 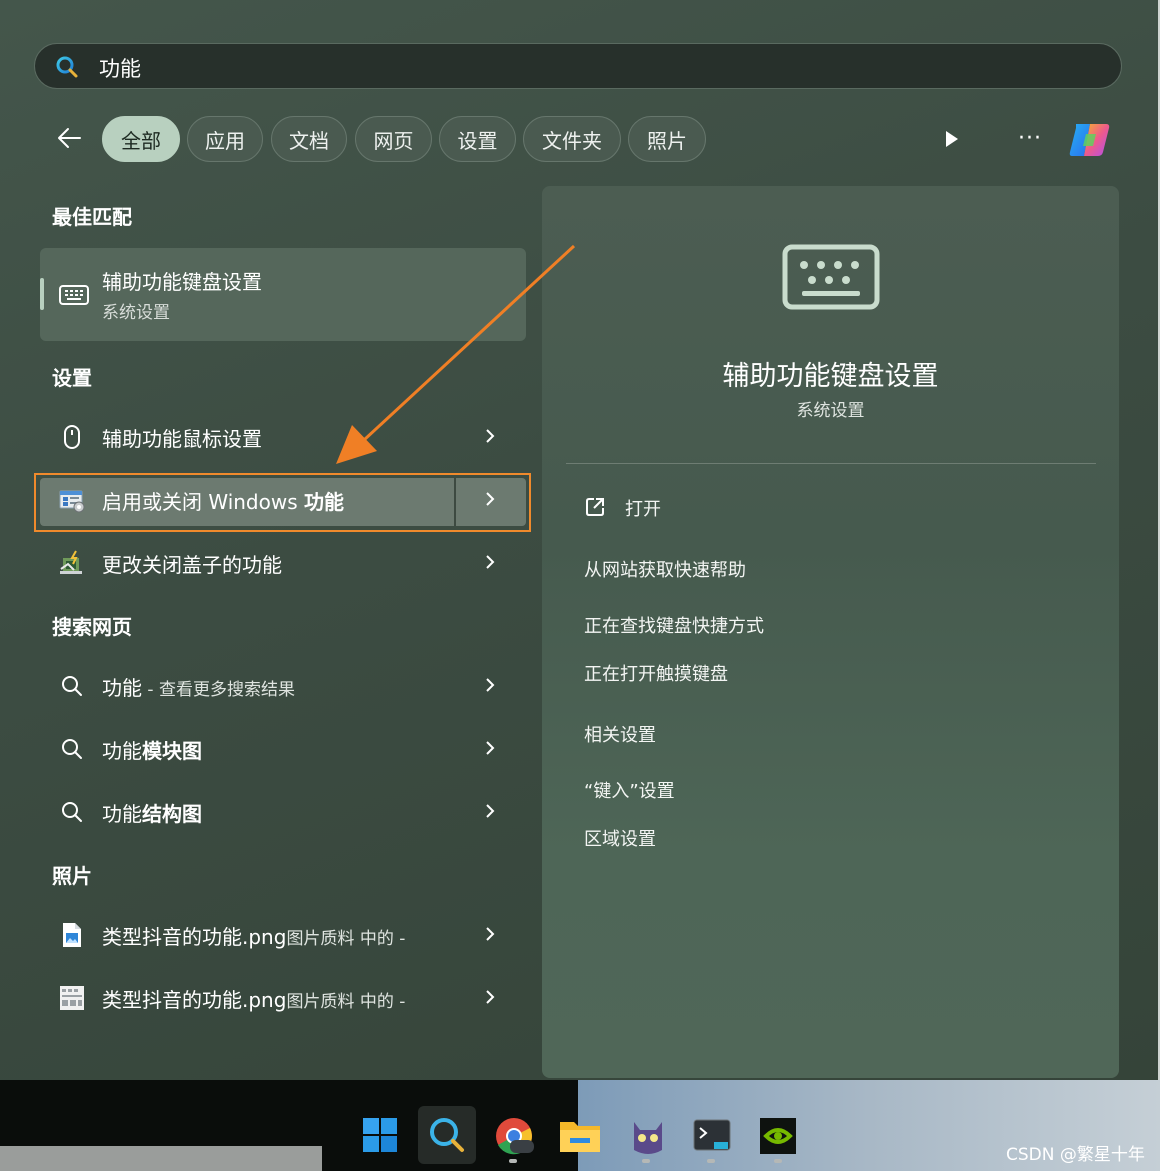 I want to click on cat-app-icon, so click(x=648, y=1138).